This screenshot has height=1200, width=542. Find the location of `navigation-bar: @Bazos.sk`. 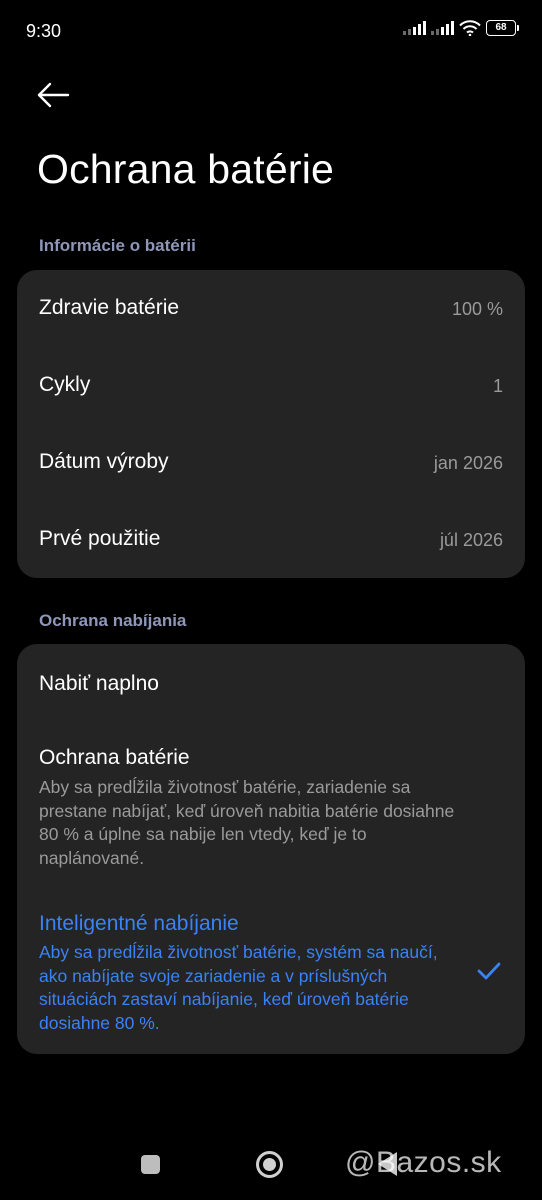

navigation-bar: @Bazos.sk is located at coordinates (271, 1165).